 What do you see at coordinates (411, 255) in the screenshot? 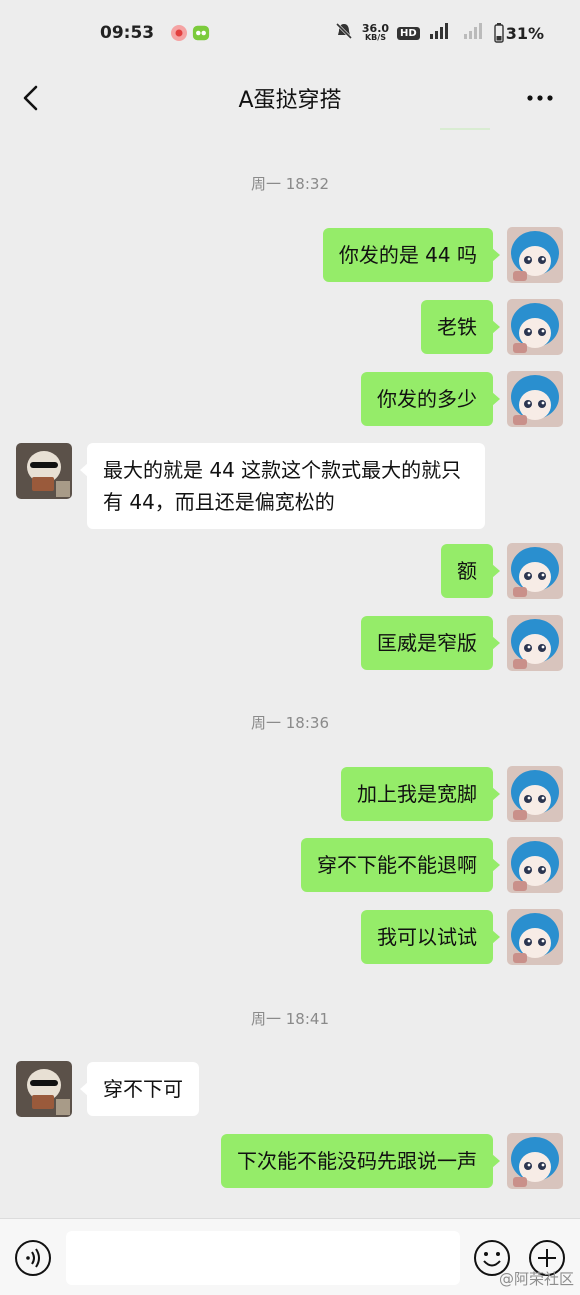
I see `my-message-bubble: 你发的是 44 吗` at bounding box center [411, 255].